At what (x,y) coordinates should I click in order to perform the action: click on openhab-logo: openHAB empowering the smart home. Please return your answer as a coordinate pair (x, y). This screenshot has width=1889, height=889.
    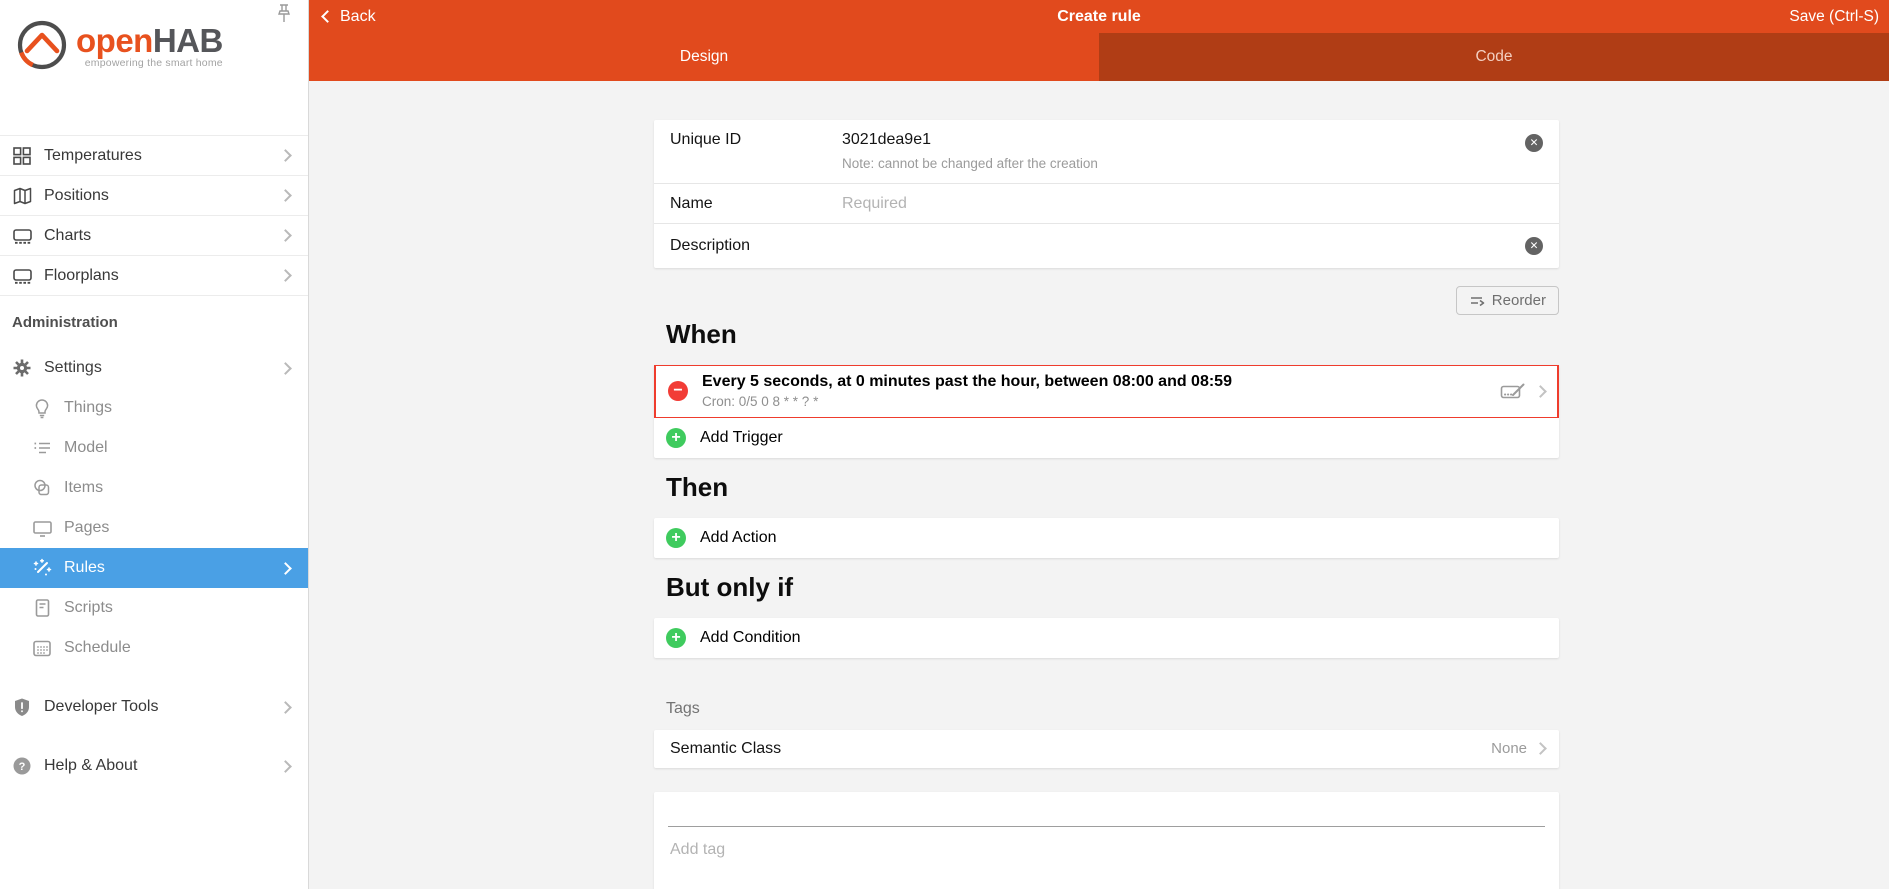
    Looking at the image, I should click on (118, 45).